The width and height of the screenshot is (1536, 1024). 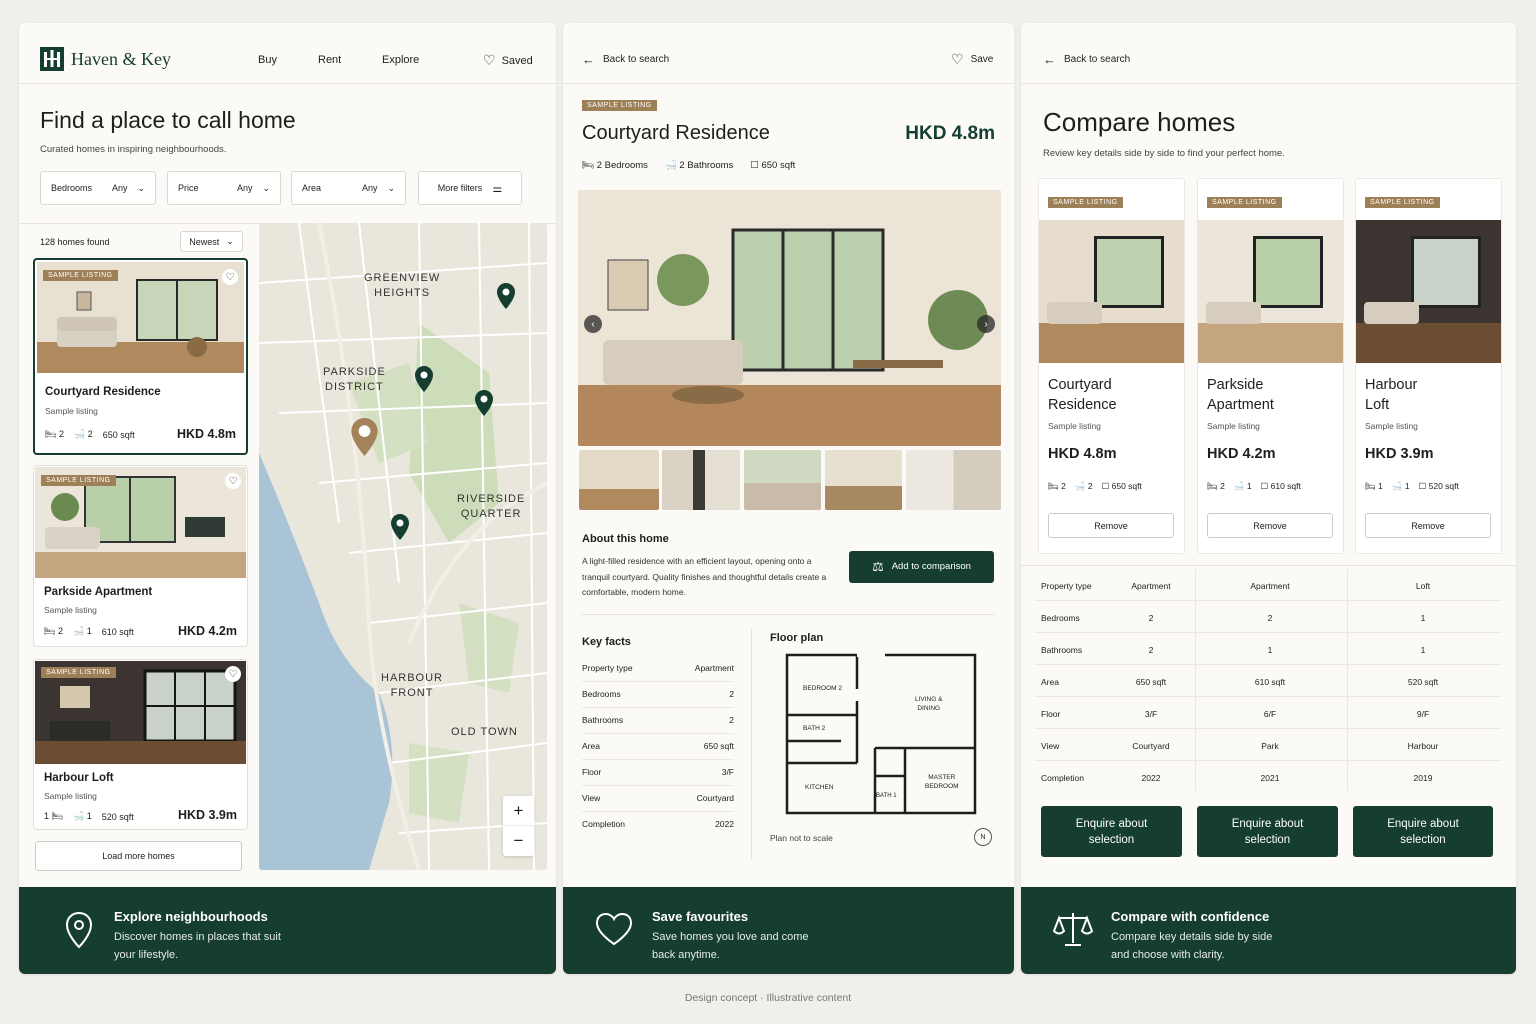 I want to click on key-fact-row: Property type Apartment, so click(x=658, y=672).